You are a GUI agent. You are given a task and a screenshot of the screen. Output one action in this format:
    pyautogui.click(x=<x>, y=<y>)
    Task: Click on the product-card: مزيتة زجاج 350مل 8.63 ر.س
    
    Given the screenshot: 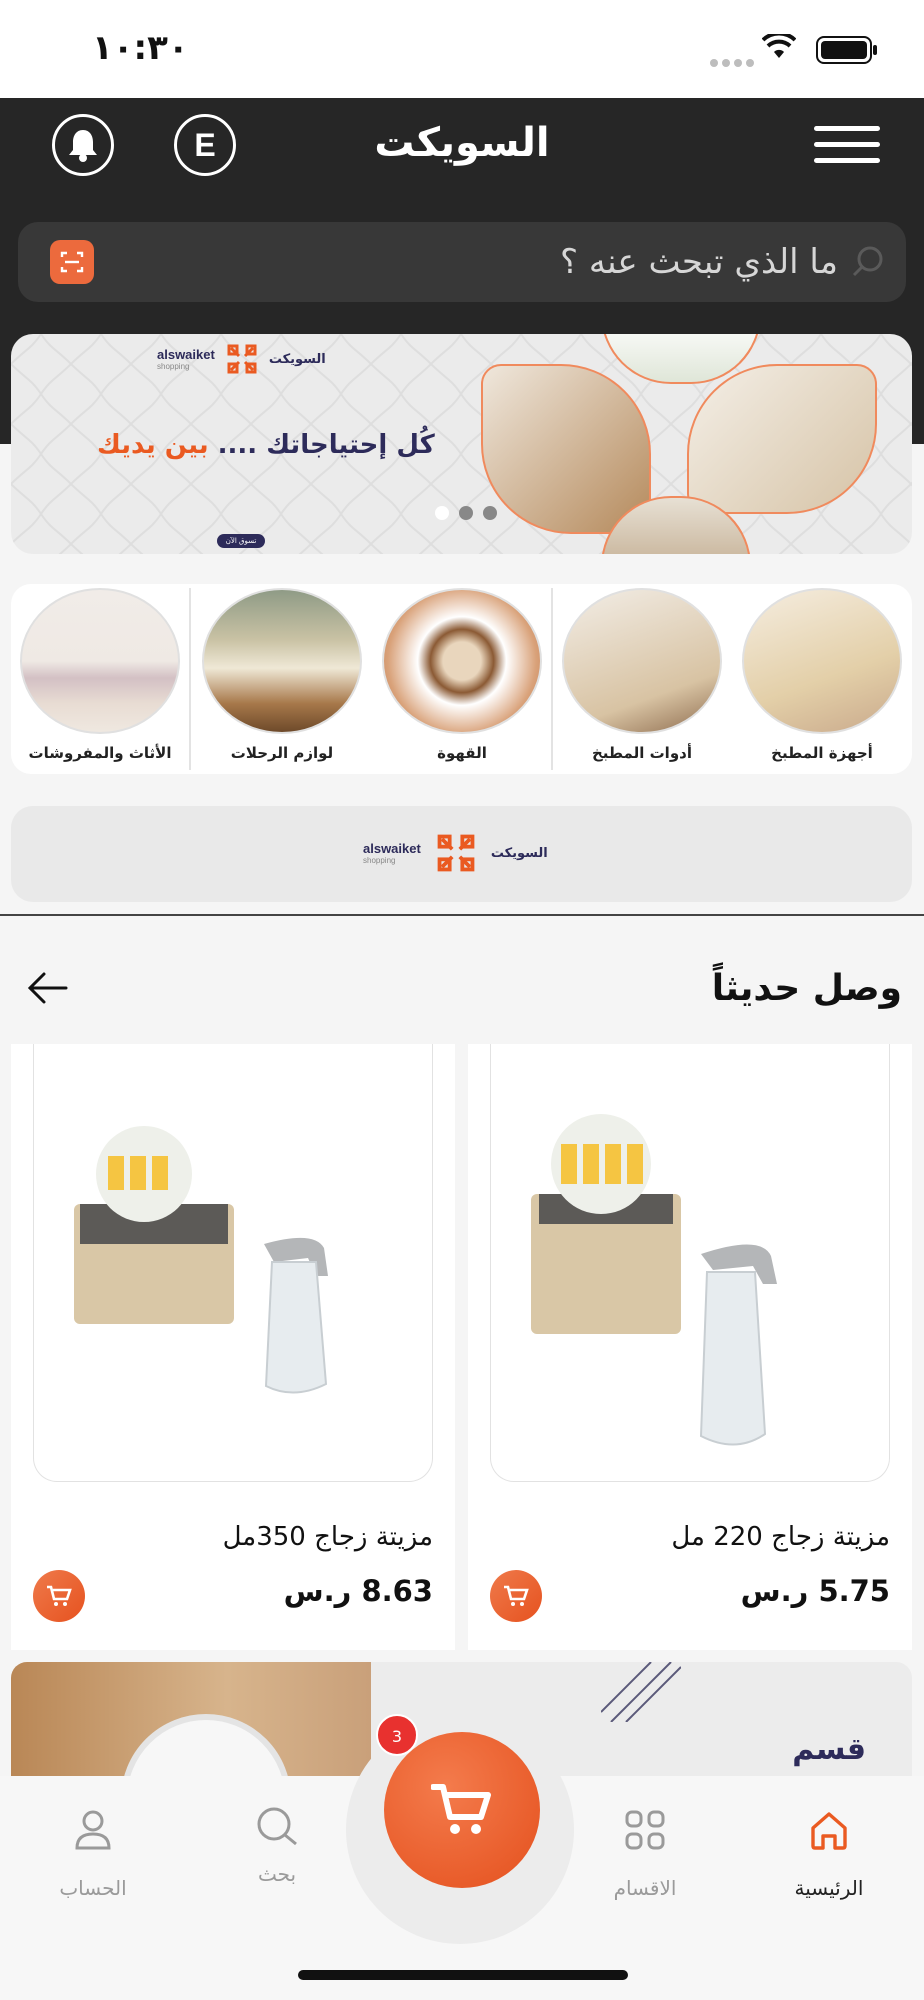 What is the action you would take?
    pyautogui.click(x=233, y=1347)
    